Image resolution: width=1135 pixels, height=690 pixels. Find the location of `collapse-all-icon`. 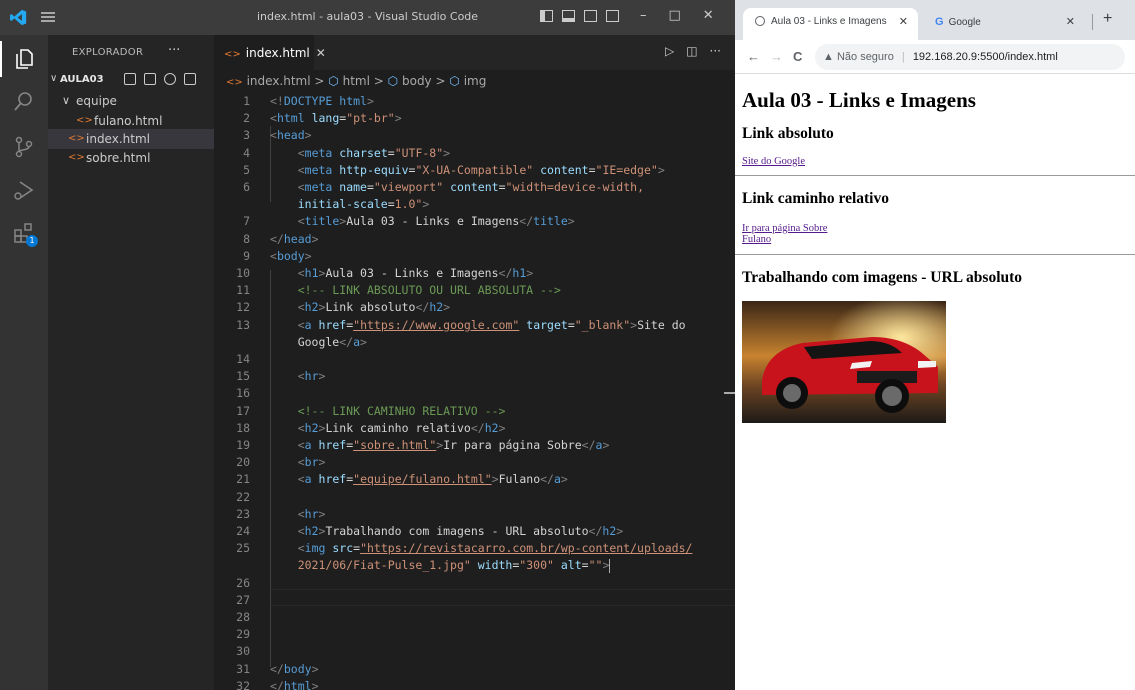

collapse-all-icon is located at coordinates (190, 79).